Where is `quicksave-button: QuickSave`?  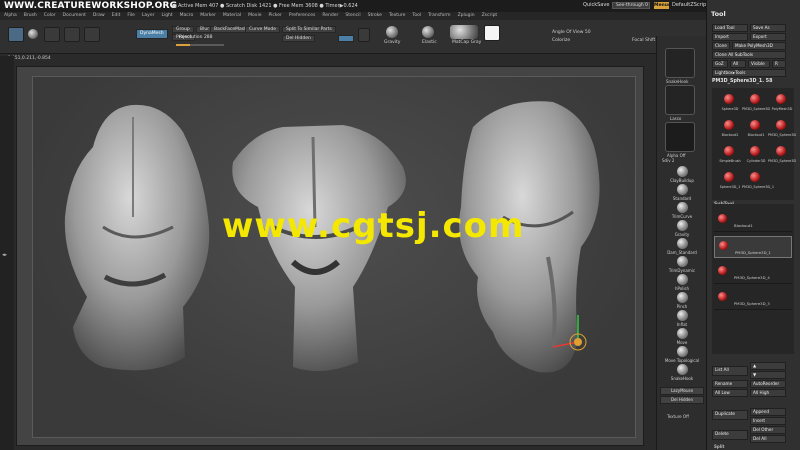
quicksave-button: QuickSave is located at coordinates (596, 5).